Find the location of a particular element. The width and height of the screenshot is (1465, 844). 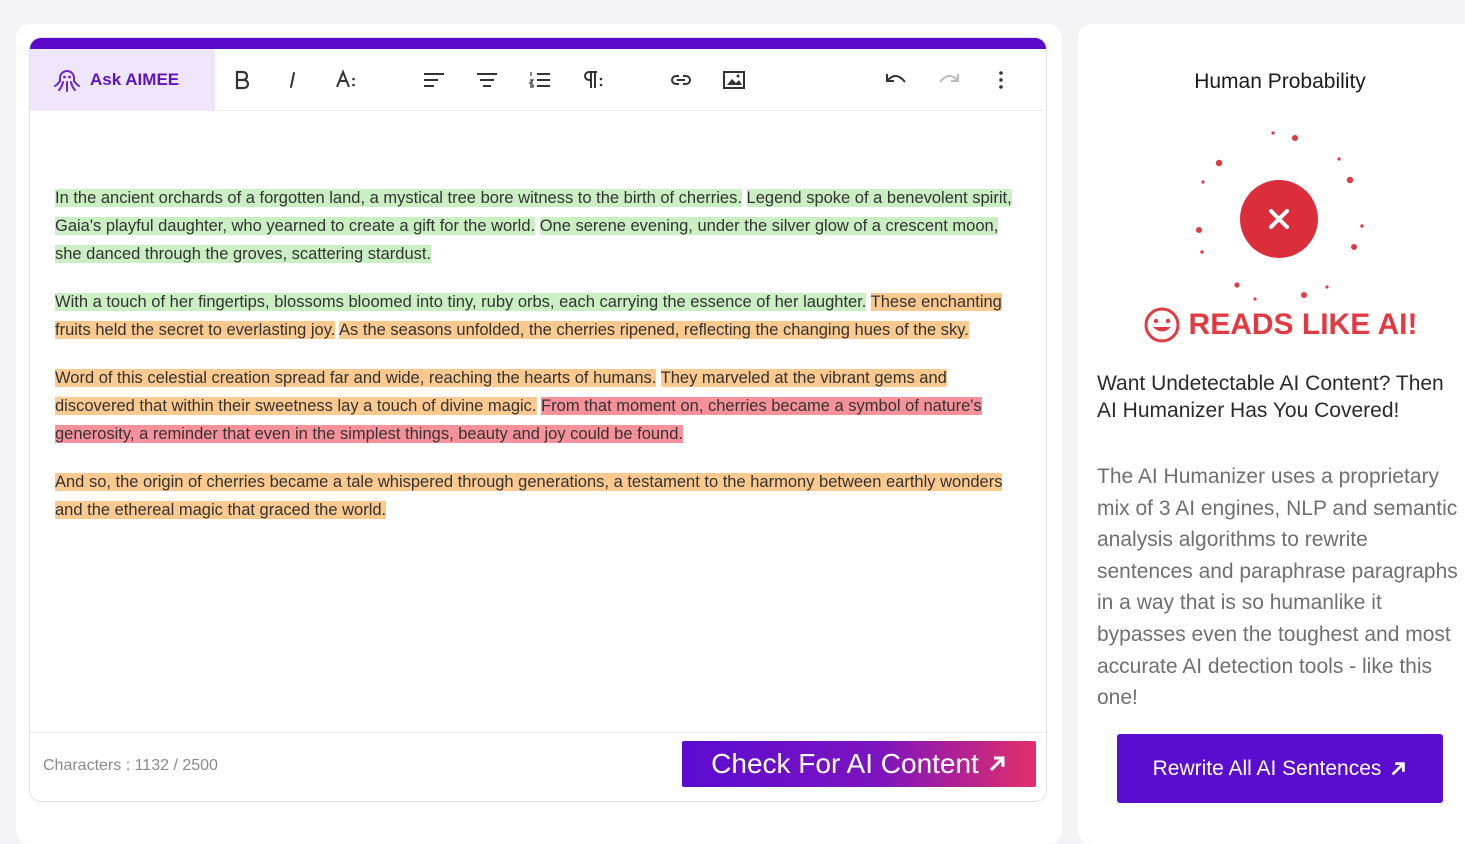

verdict-text: READS LIKE AI! is located at coordinates (1280, 325).